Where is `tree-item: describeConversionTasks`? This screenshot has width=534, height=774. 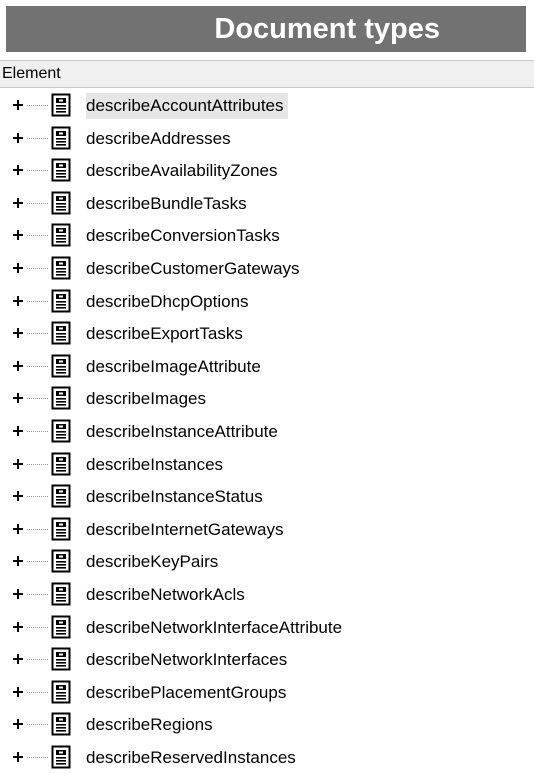 tree-item: describeConversionTasks is located at coordinates (267, 236).